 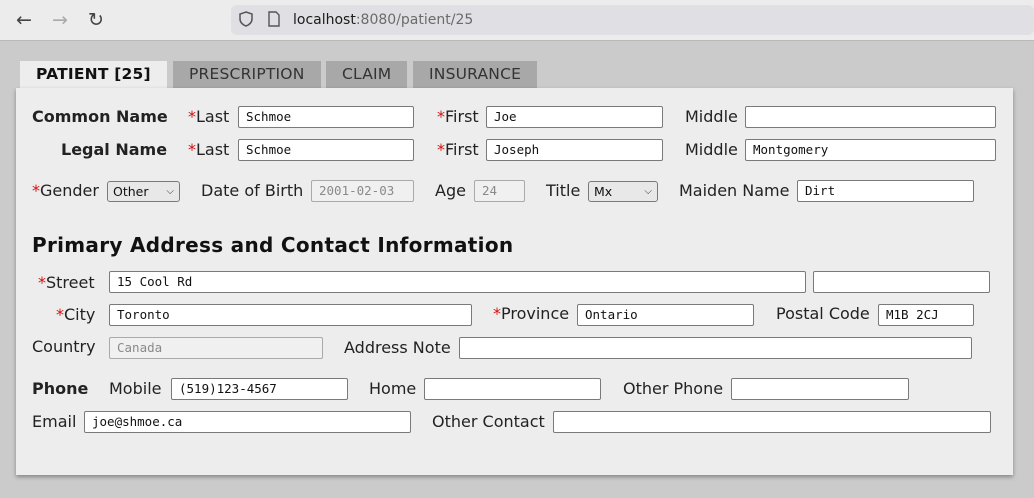 What do you see at coordinates (131, 191) in the screenshot?
I see `gender-value: Other` at bounding box center [131, 191].